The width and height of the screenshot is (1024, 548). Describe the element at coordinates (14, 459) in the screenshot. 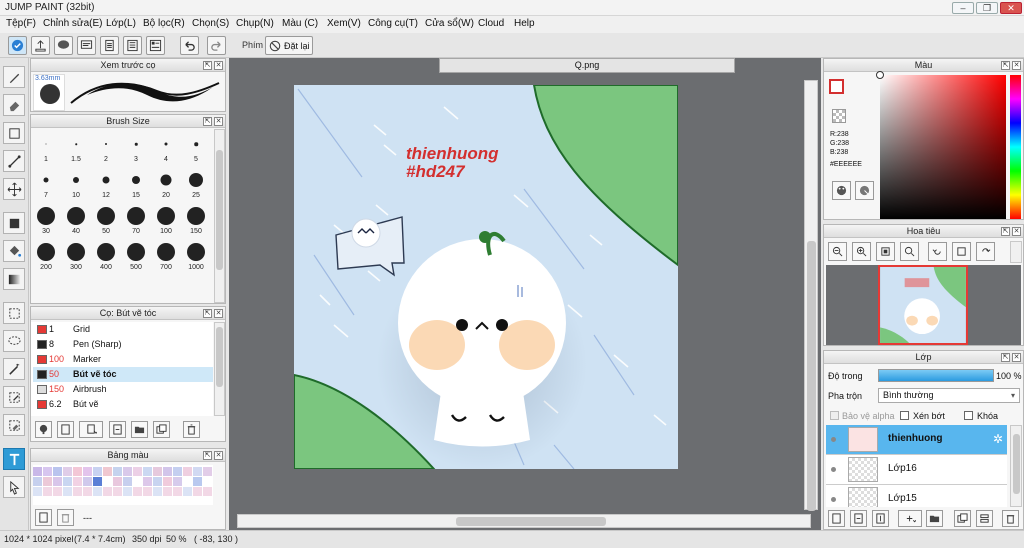

I see `text-tool-icon` at that location.